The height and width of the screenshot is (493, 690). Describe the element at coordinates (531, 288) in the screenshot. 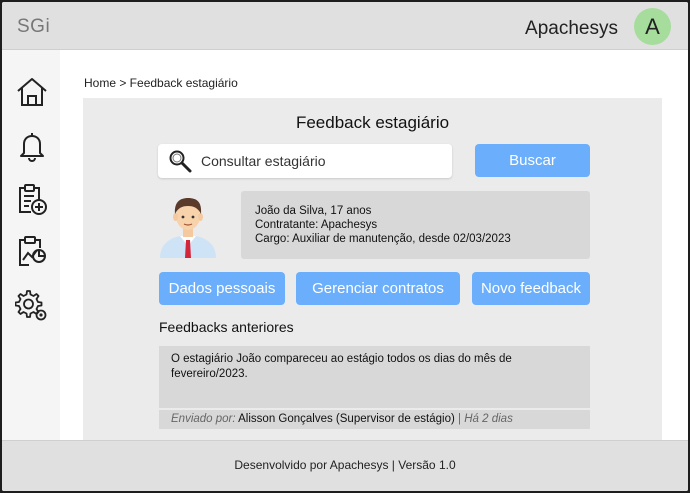

I see `new-feedback-button: Novo feedback` at that location.